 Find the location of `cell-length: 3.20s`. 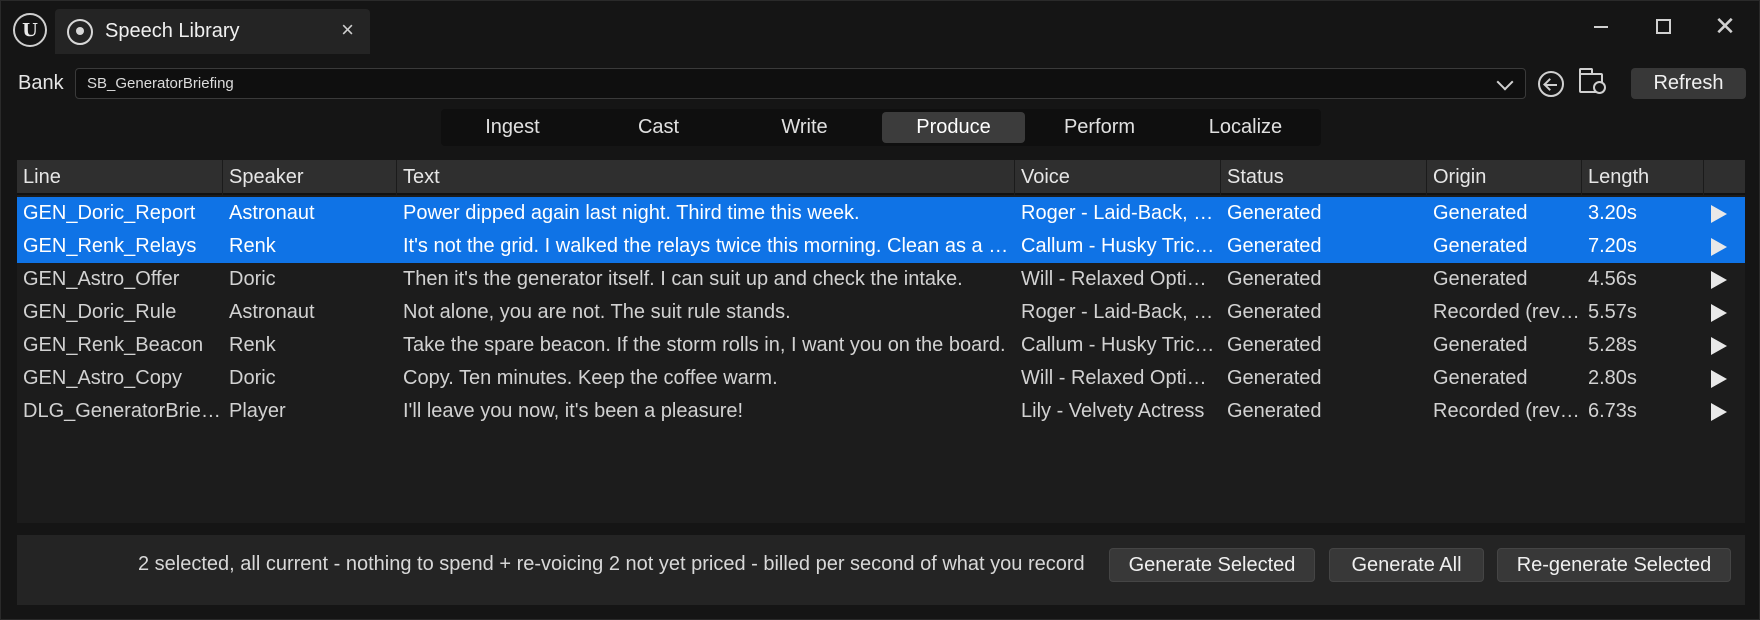

cell-length: 3.20s is located at coordinates (1612, 213).